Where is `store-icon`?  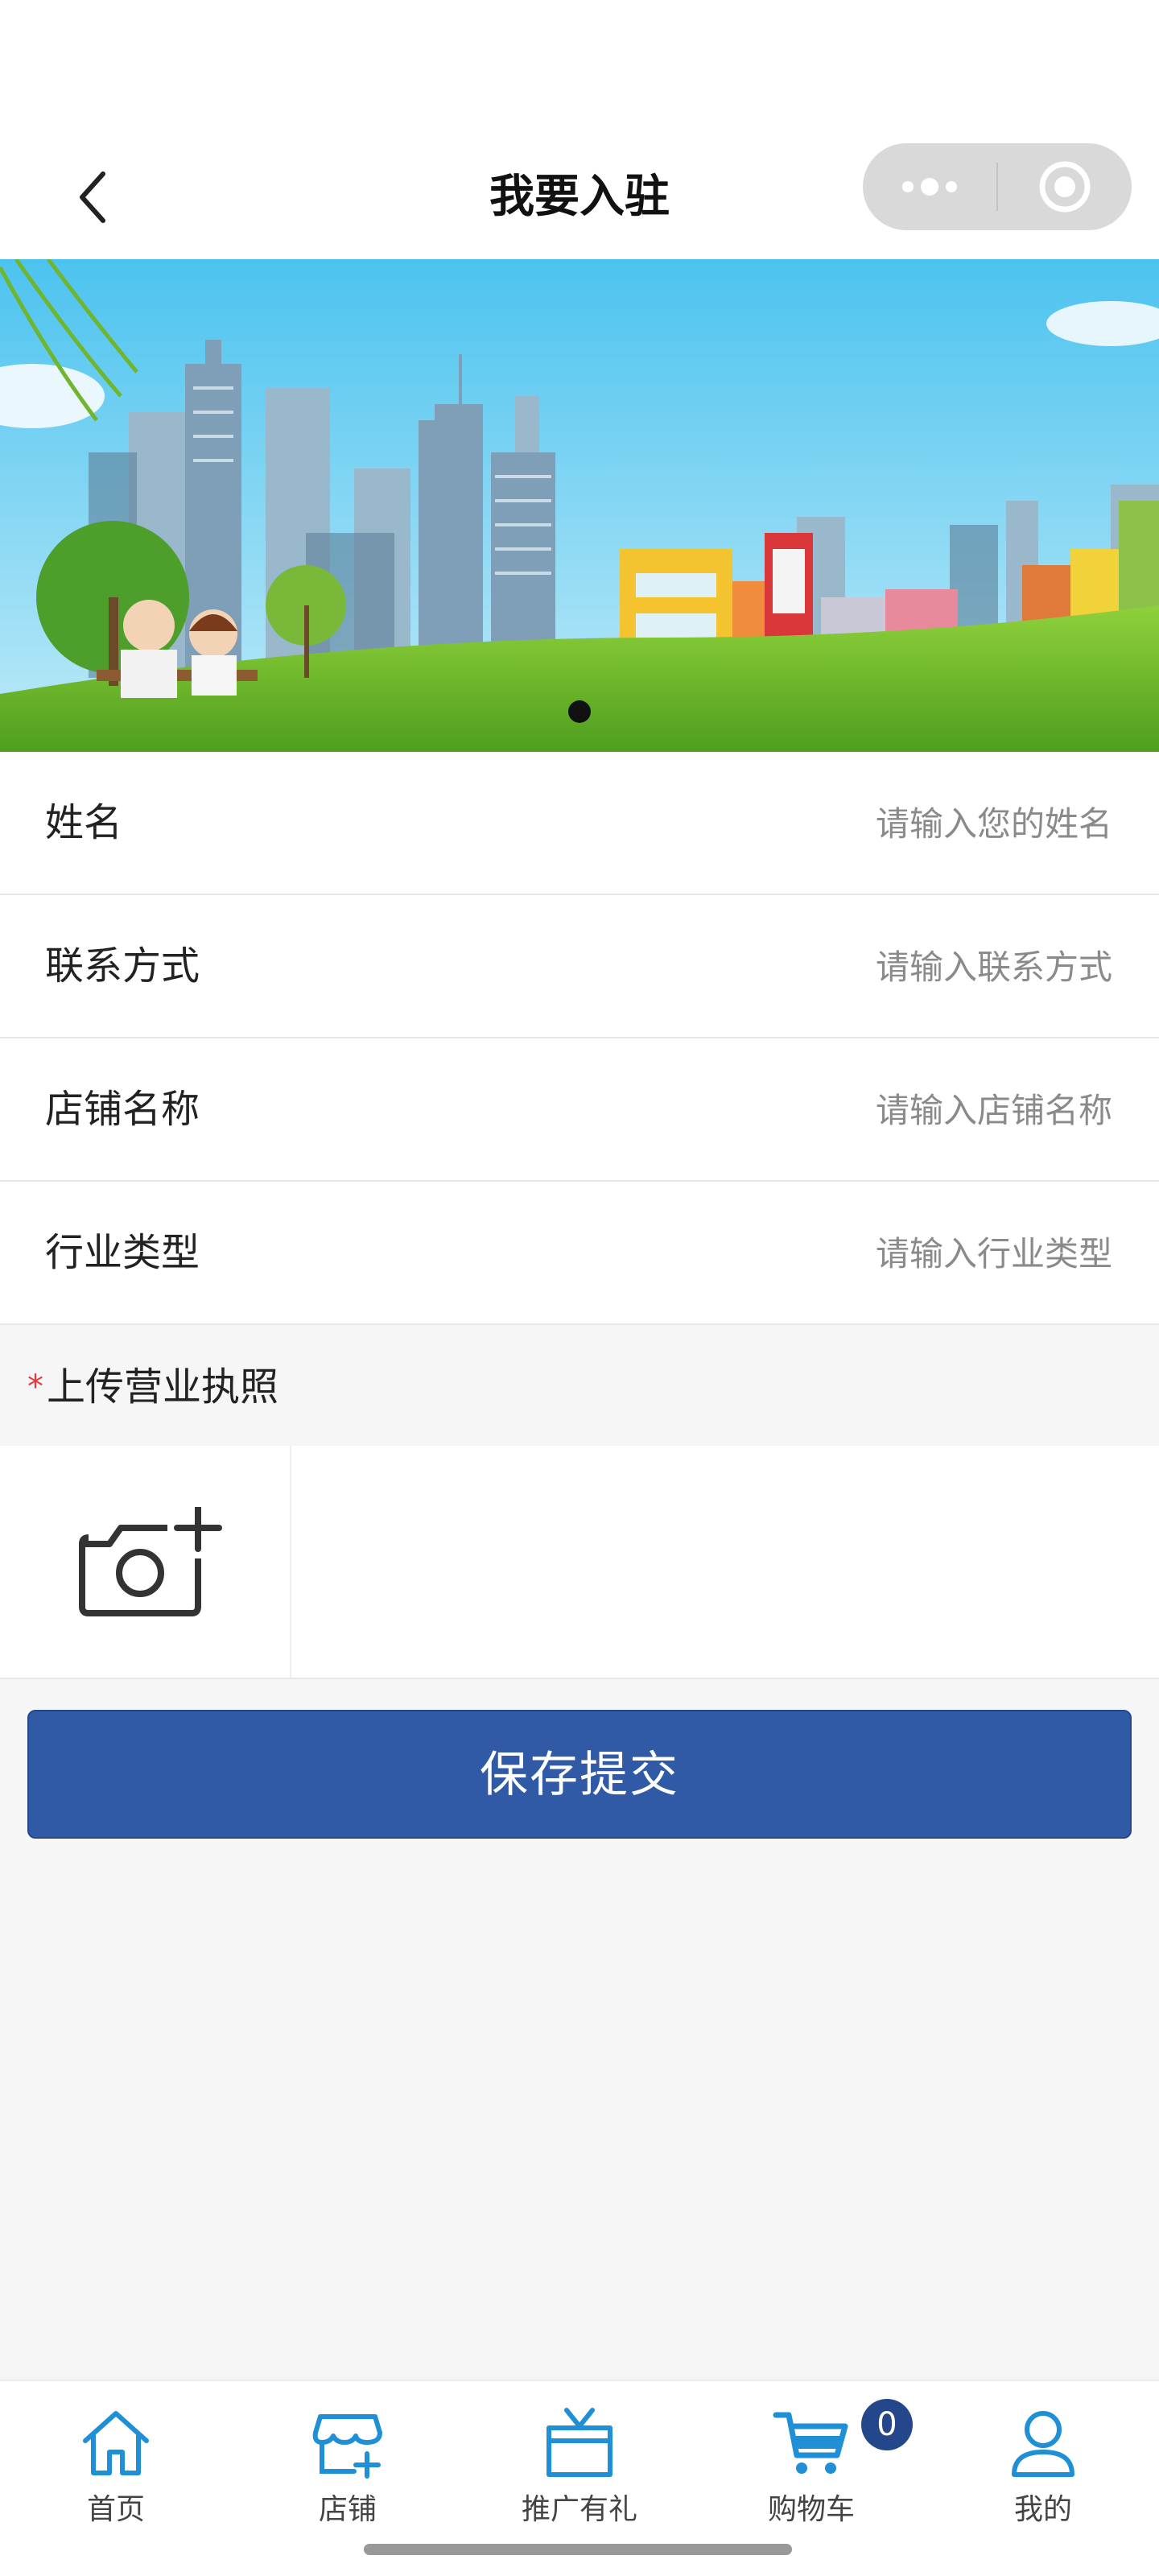
store-icon is located at coordinates (347, 2446).